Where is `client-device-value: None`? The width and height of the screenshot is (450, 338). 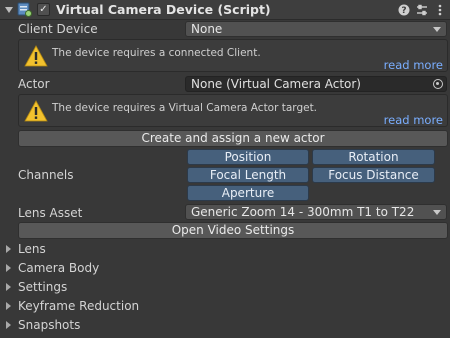
client-device-value: None is located at coordinates (207, 29).